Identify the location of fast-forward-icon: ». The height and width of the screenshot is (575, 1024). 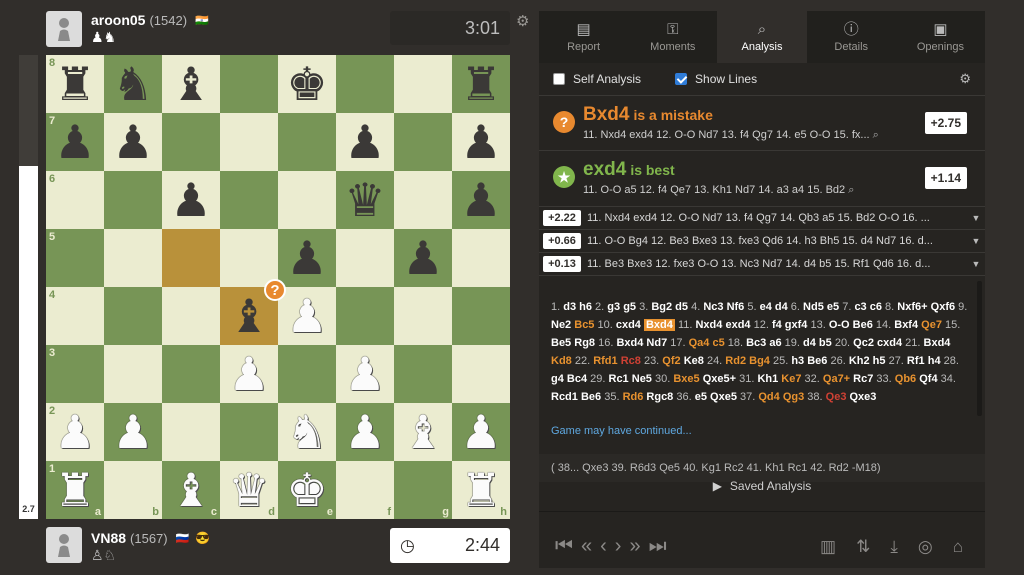
(634, 546).